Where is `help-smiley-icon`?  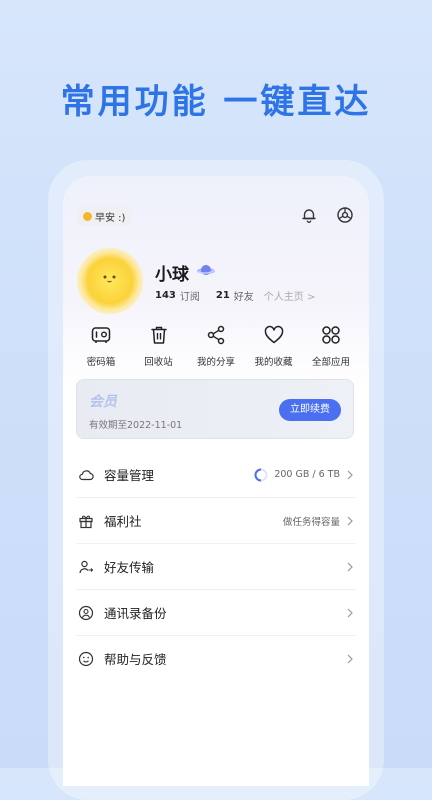 help-smiley-icon is located at coordinates (86, 658).